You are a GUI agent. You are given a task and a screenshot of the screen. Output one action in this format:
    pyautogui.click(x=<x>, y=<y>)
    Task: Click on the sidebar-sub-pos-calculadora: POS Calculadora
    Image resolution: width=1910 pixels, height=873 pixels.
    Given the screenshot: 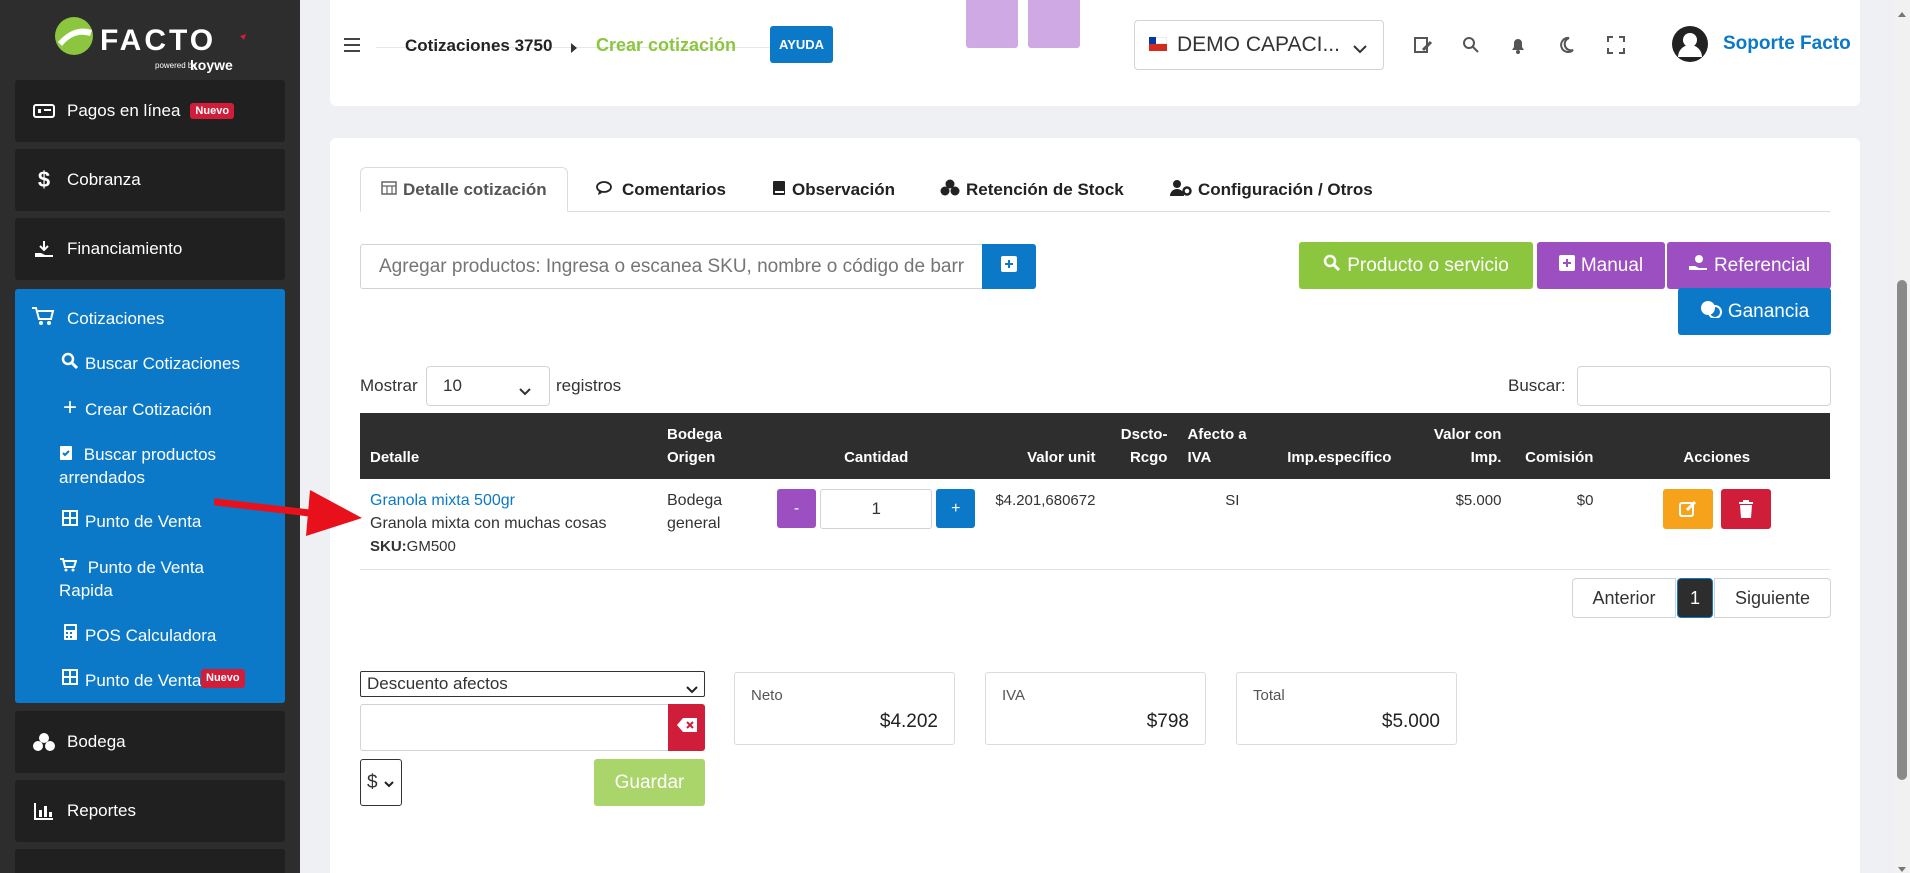 What is the action you would take?
    pyautogui.click(x=137, y=635)
    